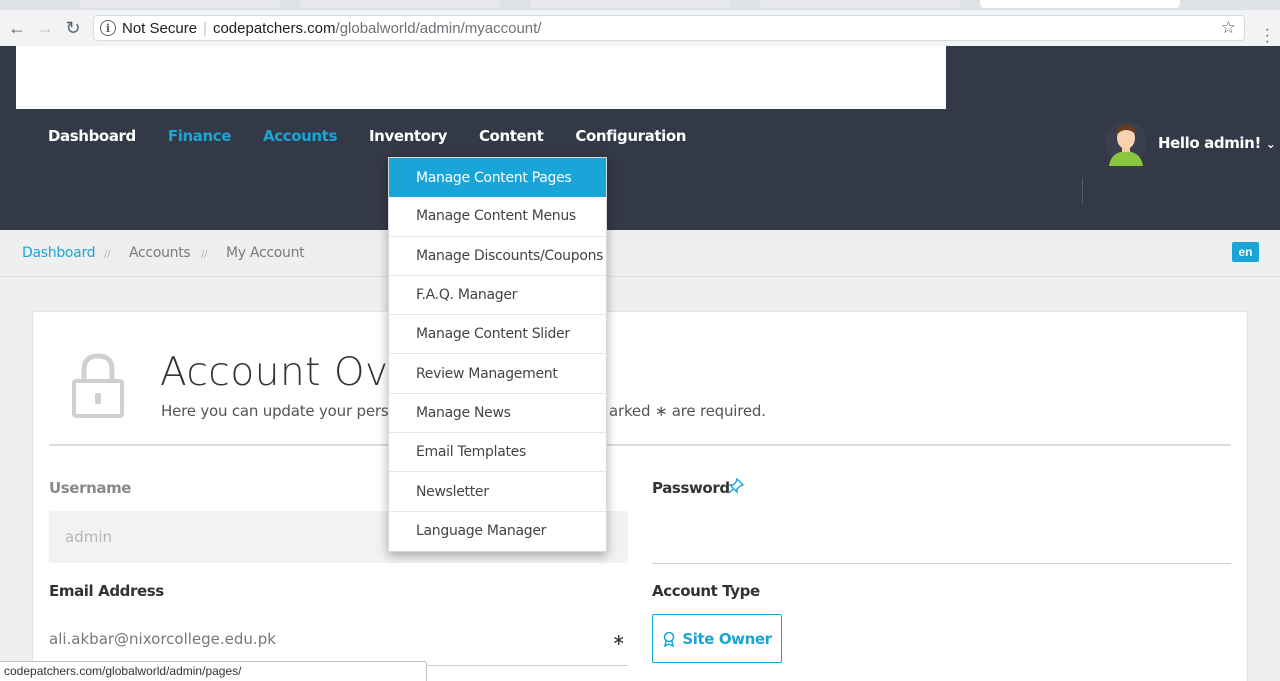 This screenshot has height=681, width=1280. Describe the element at coordinates (106, 591) in the screenshot. I see `email-label: Email Address` at that location.